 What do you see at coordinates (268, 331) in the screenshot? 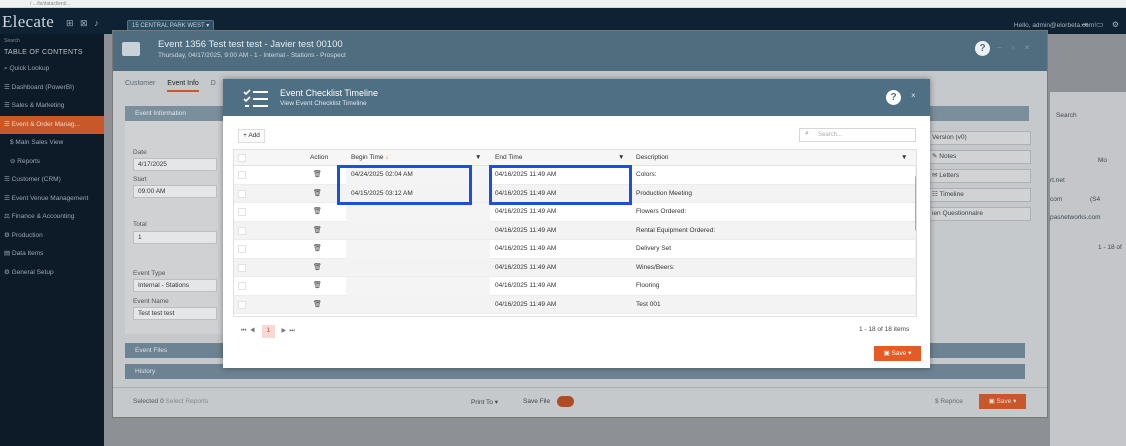
I see `page-1-button: 1` at bounding box center [268, 331].